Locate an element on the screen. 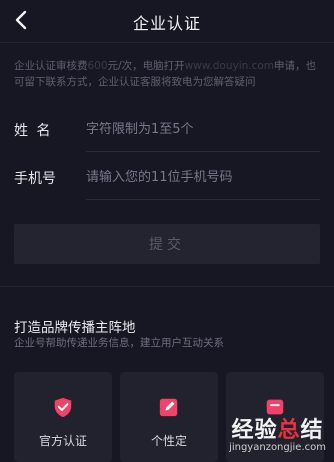 The image size is (334, 462). shield-check-icon is located at coordinates (63, 407).